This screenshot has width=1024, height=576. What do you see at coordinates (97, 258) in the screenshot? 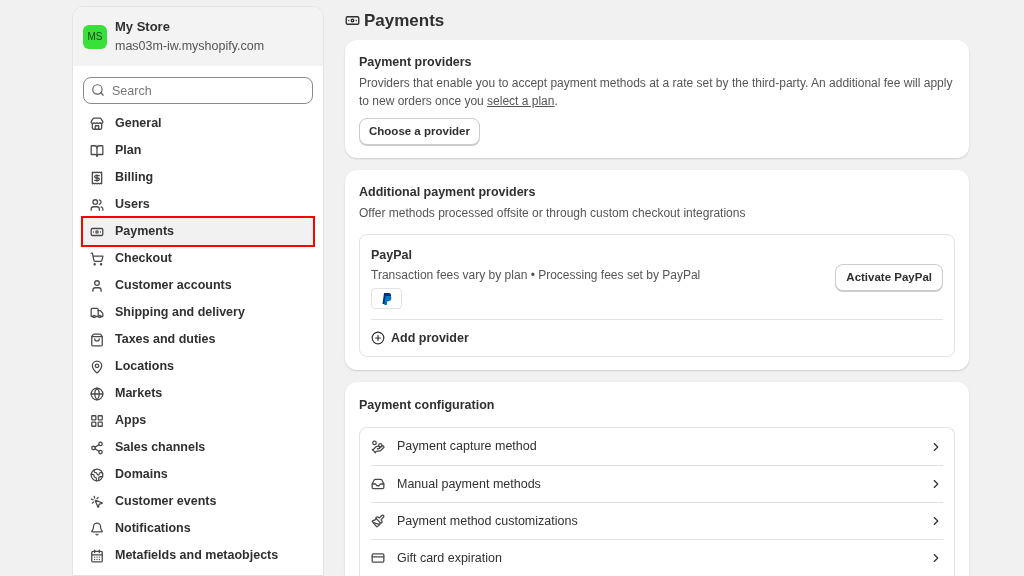
I see `cart-icon` at bounding box center [97, 258].